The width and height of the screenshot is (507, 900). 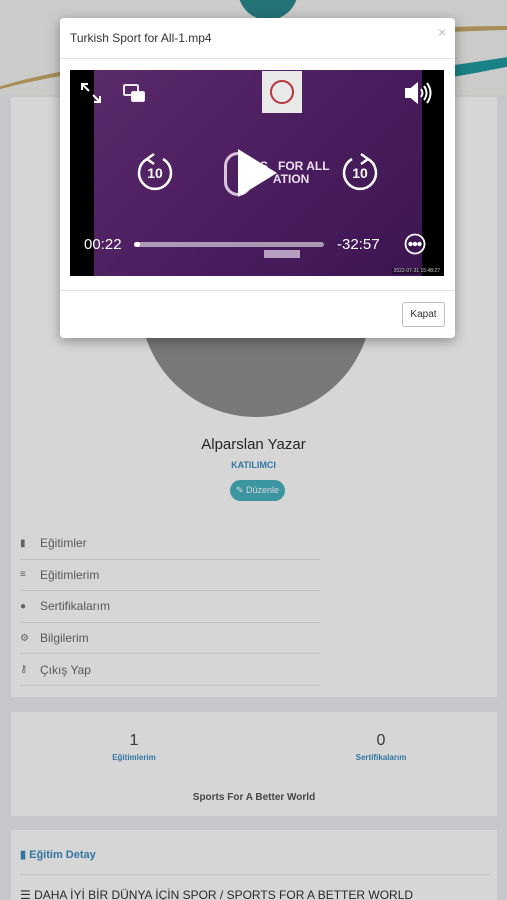 I want to click on ministry-logo, so click(x=282, y=92).